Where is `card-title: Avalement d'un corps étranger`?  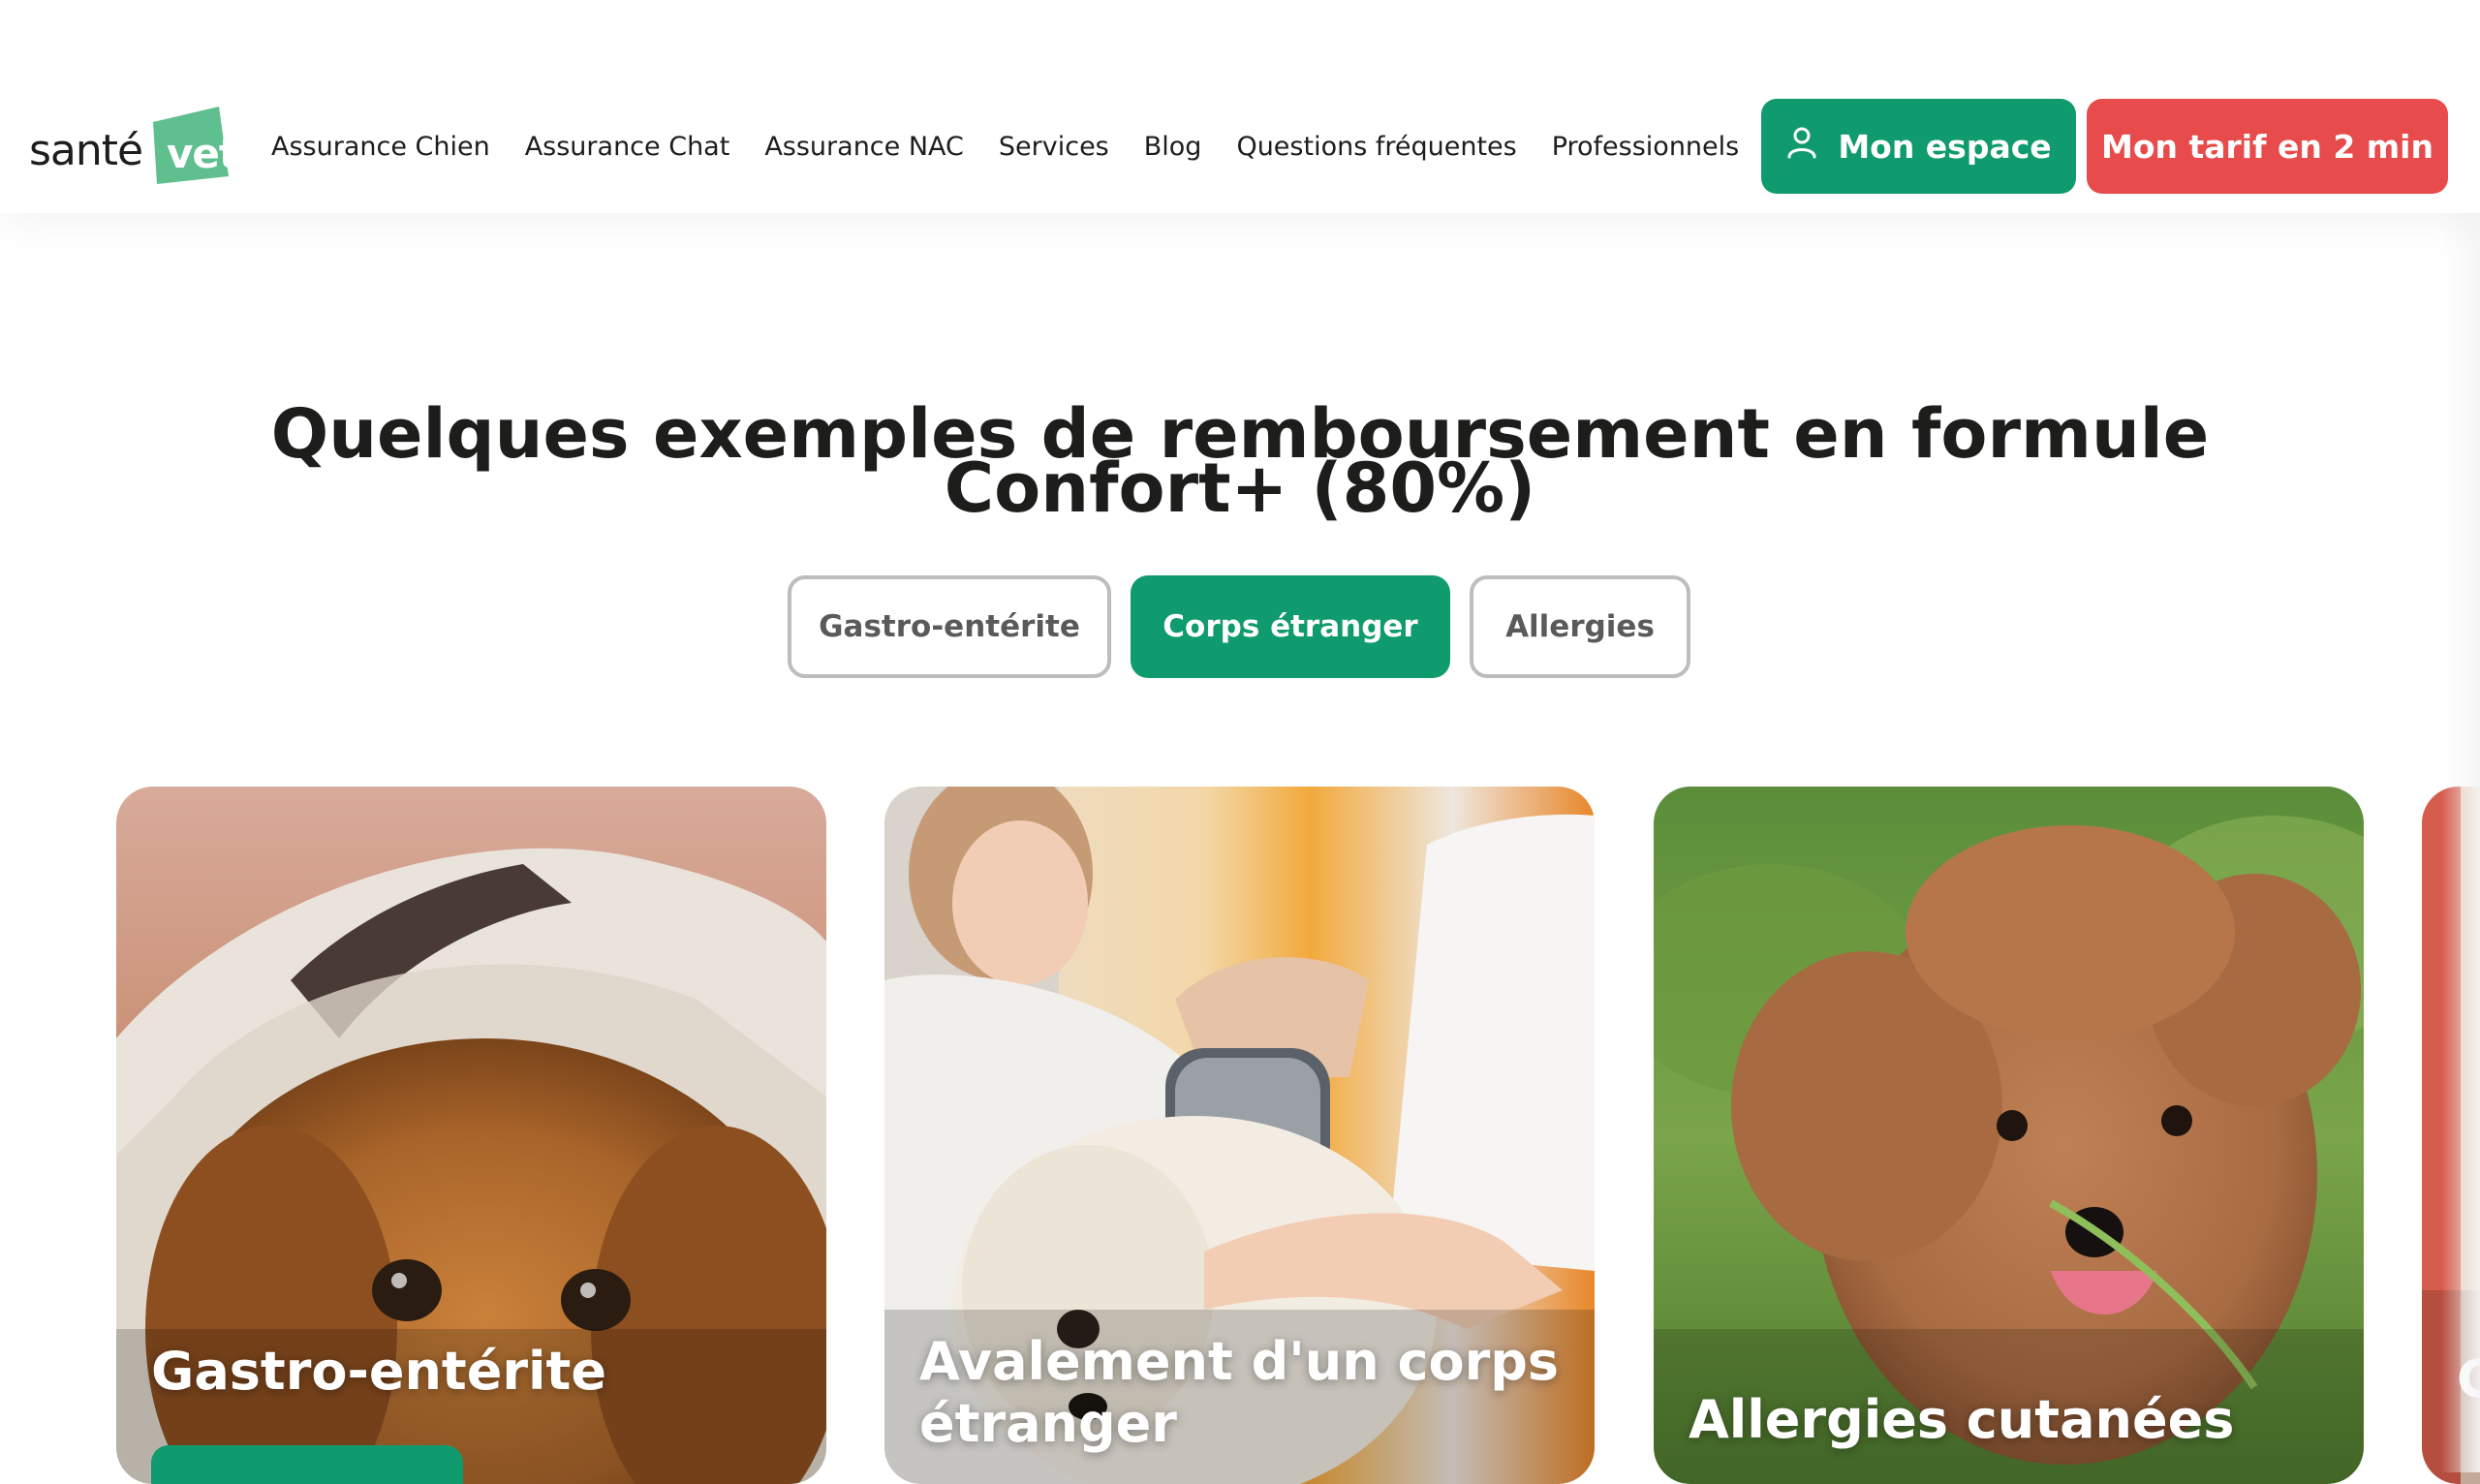 card-title: Avalement d'un corps étranger is located at coordinates (1239, 1392).